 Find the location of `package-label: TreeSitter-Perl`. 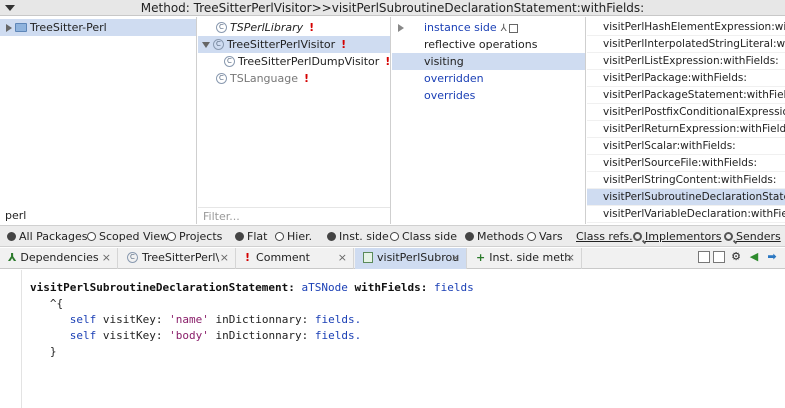

package-label: TreeSitter-Perl is located at coordinates (68, 27).